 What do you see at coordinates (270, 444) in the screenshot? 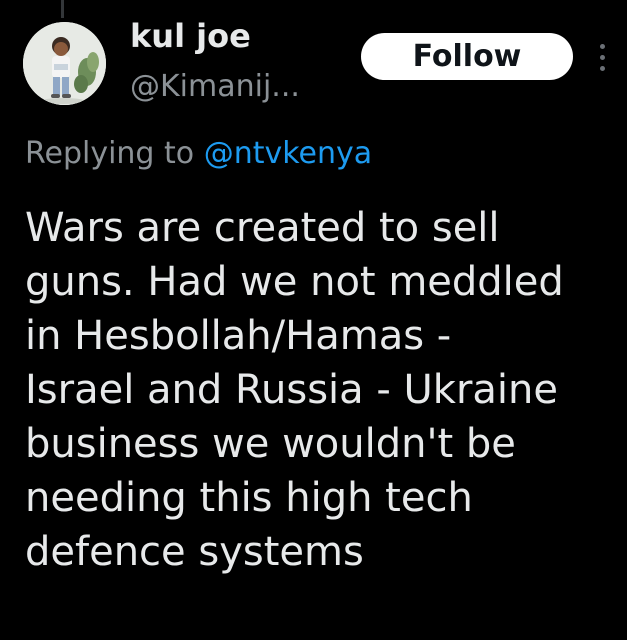
I see `tweet-line: business we wouldn't be` at bounding box center [270, 444].